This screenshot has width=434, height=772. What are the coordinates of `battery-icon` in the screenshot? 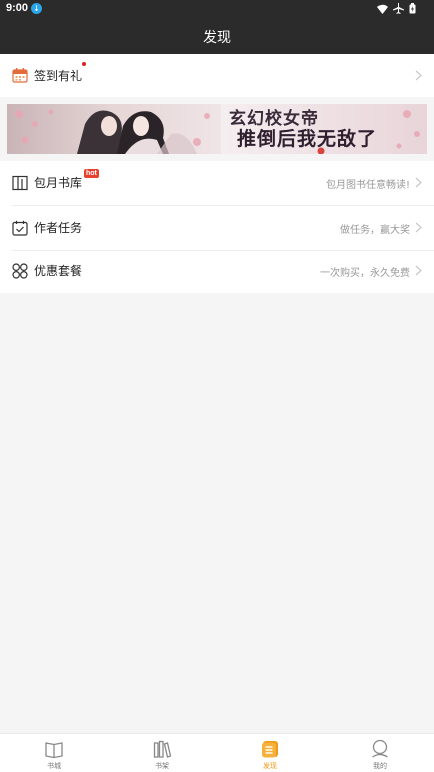 It's located at (412, 8).